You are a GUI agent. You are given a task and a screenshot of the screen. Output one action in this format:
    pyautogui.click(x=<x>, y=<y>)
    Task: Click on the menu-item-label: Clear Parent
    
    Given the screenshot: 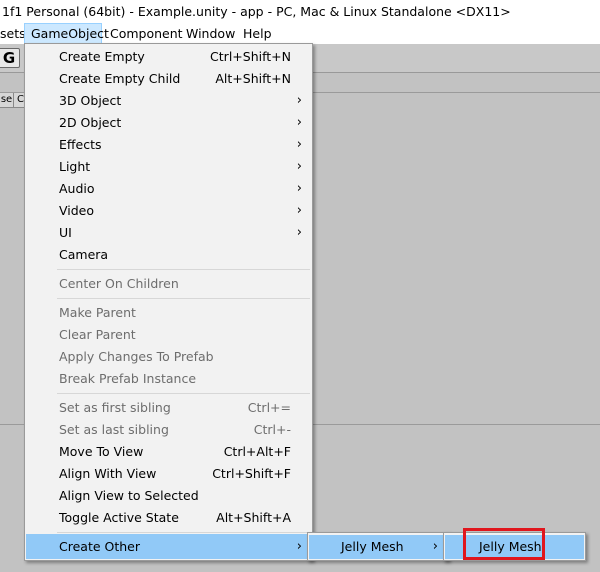 What is the action you would take?
    pyautogui.click(x=97, y=334)
    